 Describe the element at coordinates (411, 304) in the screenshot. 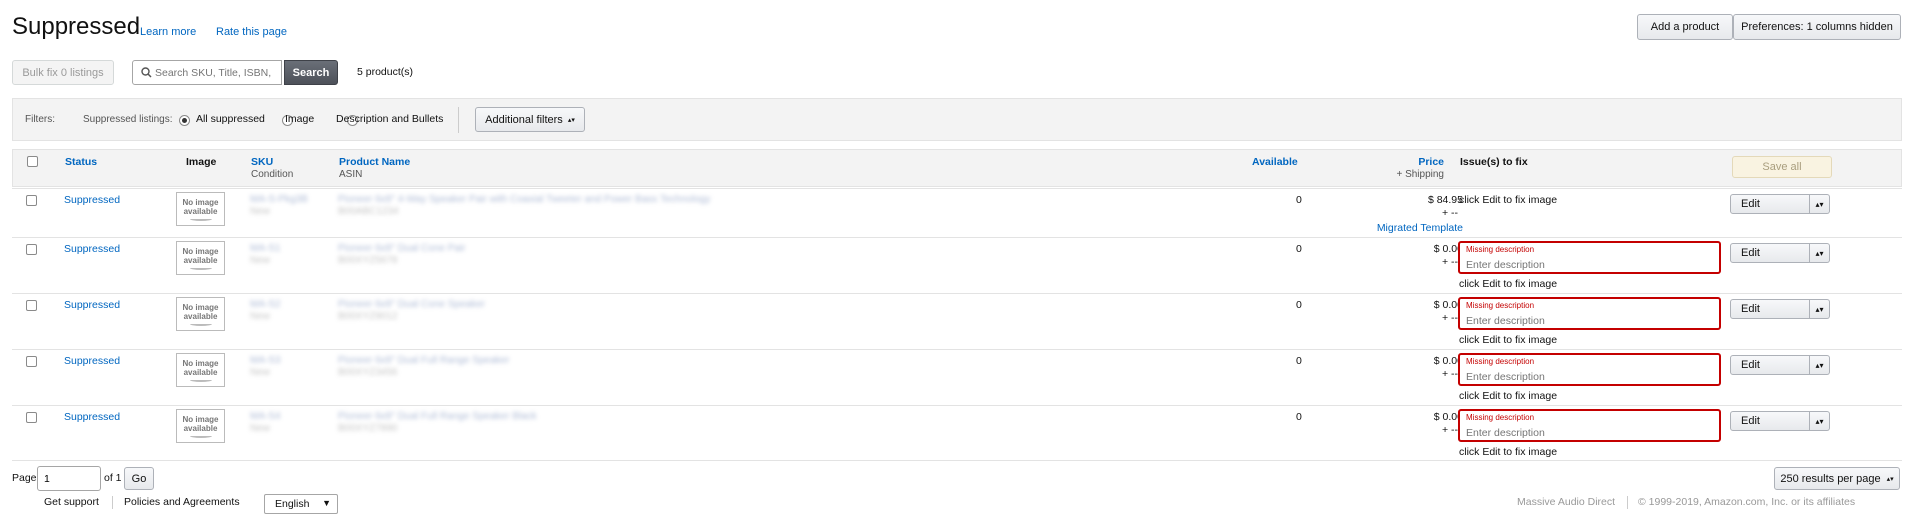

I see `row-product-name: Pioneer 6x9" Dual Cone Speaker` at that location.